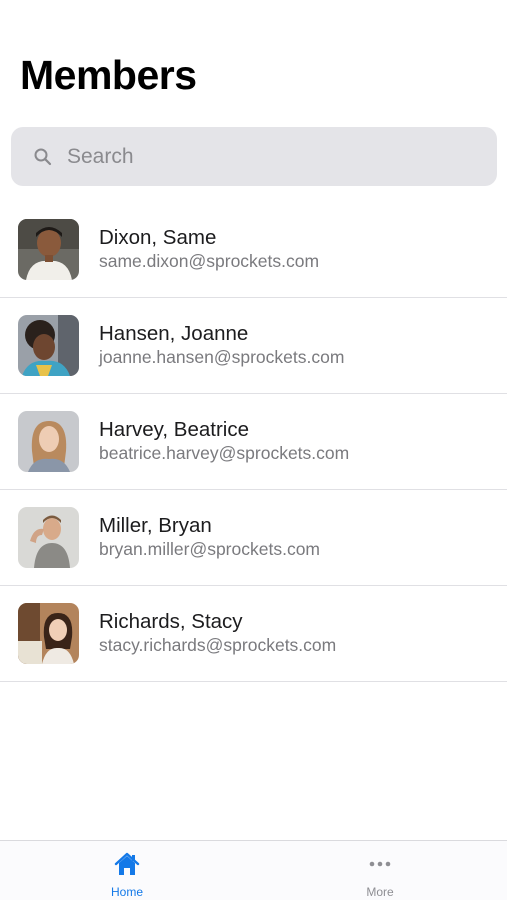 Image resolution: width=507 pixels, height=900 pixels. What do you see at coordinates (253, 870) in the screenshot?
I see `tab-bar: Home More` at bounding box center [253, 870].